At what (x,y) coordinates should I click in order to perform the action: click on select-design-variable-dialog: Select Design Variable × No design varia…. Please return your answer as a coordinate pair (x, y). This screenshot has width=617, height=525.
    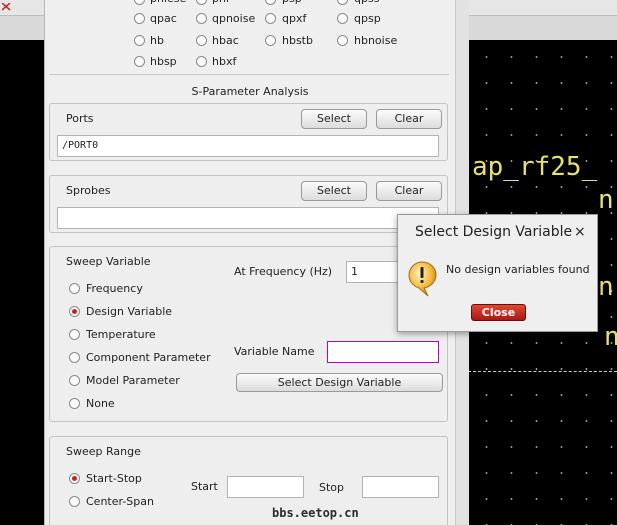
    Looking at the image, I should click on (497, 273).